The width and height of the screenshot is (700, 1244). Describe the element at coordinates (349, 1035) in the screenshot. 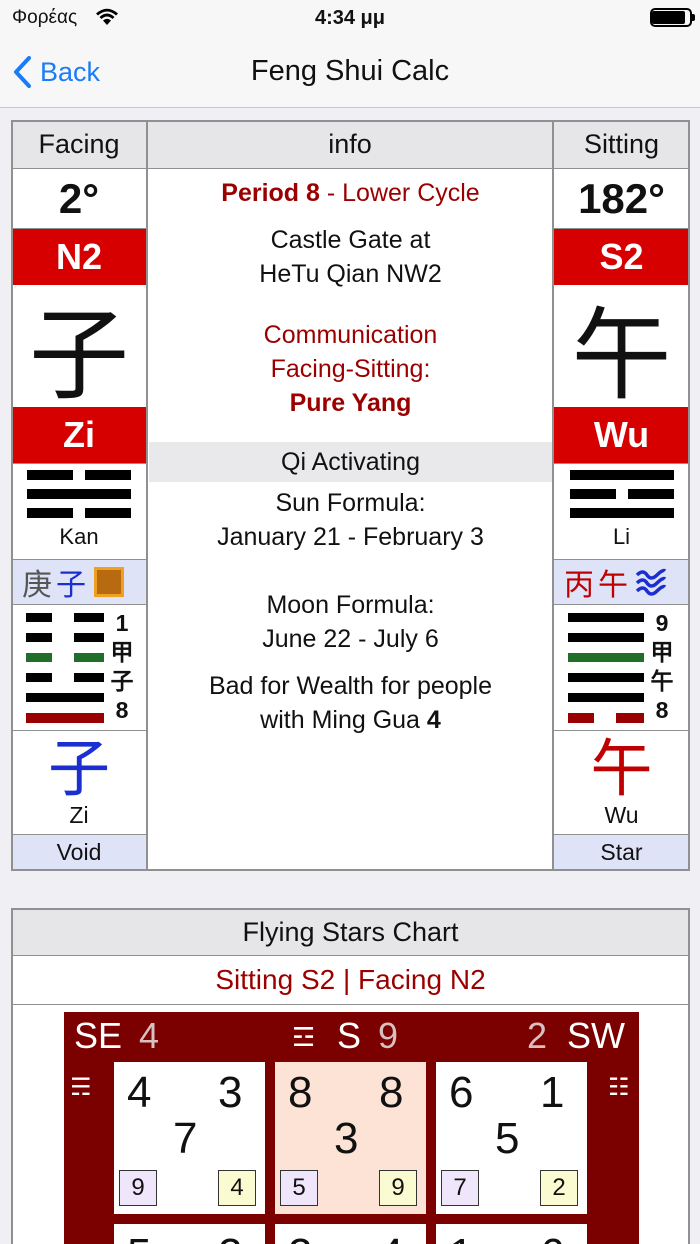

I see `s-label: S` at that location.